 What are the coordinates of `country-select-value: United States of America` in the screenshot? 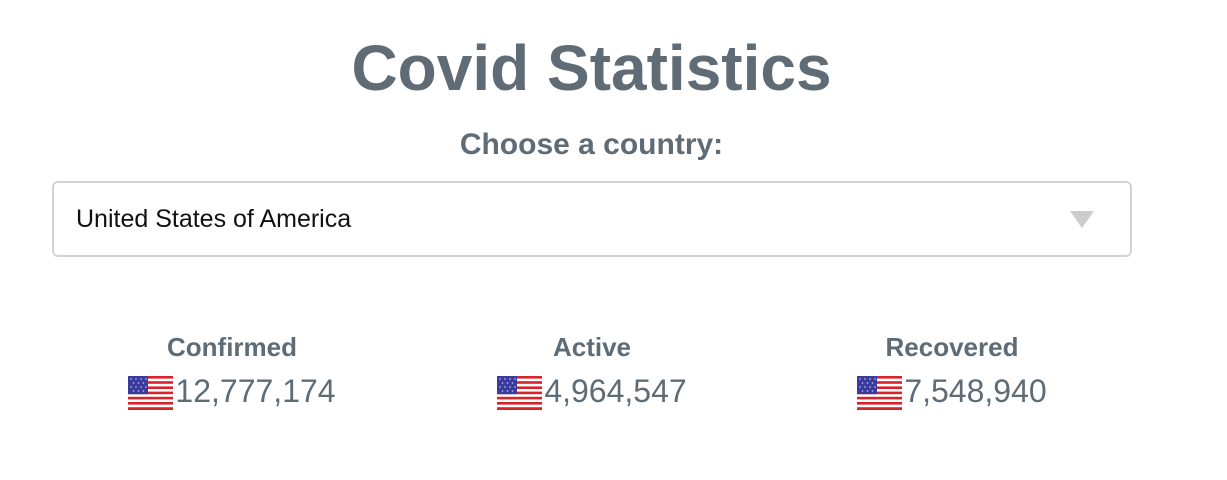 It's located at (214, 219).